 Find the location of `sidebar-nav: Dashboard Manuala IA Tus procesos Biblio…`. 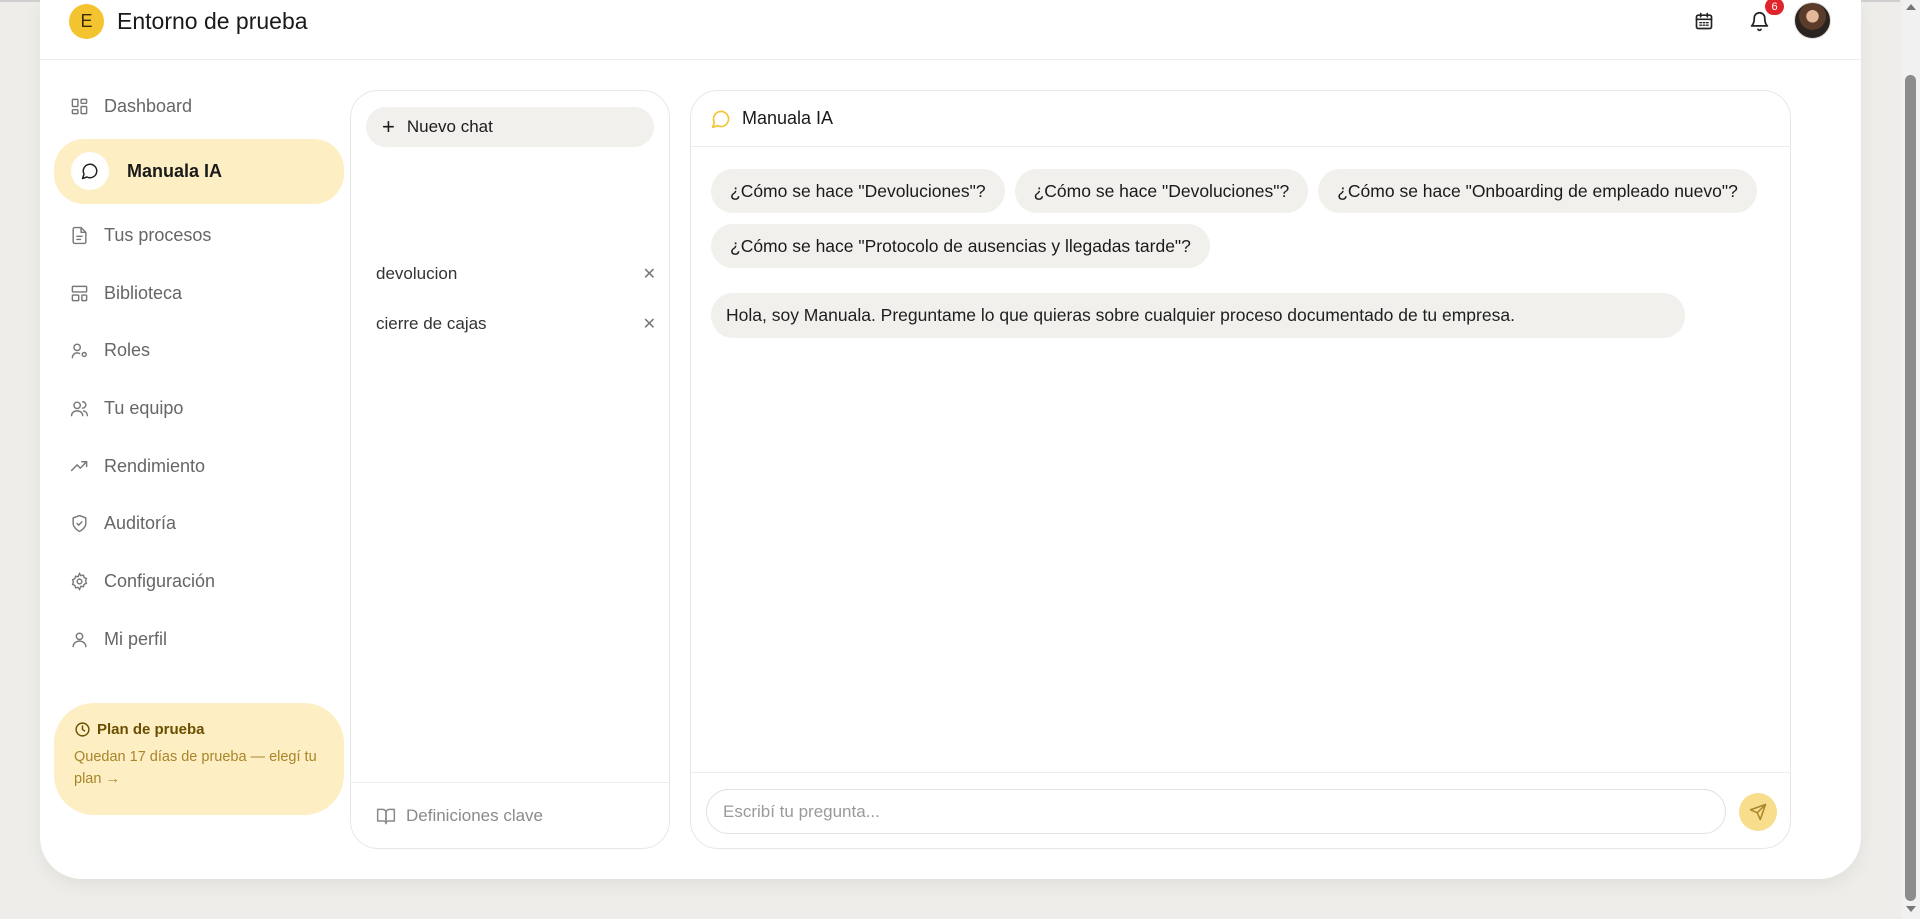

sidebar-nav: Dashboard Manuala IA Tus procesos Biblio… is located at coordinates (199, 373).